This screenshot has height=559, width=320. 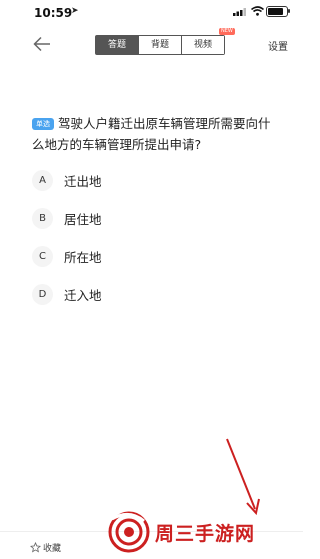 I want to click on settings-button: 设置, so click(x=278, y=45).